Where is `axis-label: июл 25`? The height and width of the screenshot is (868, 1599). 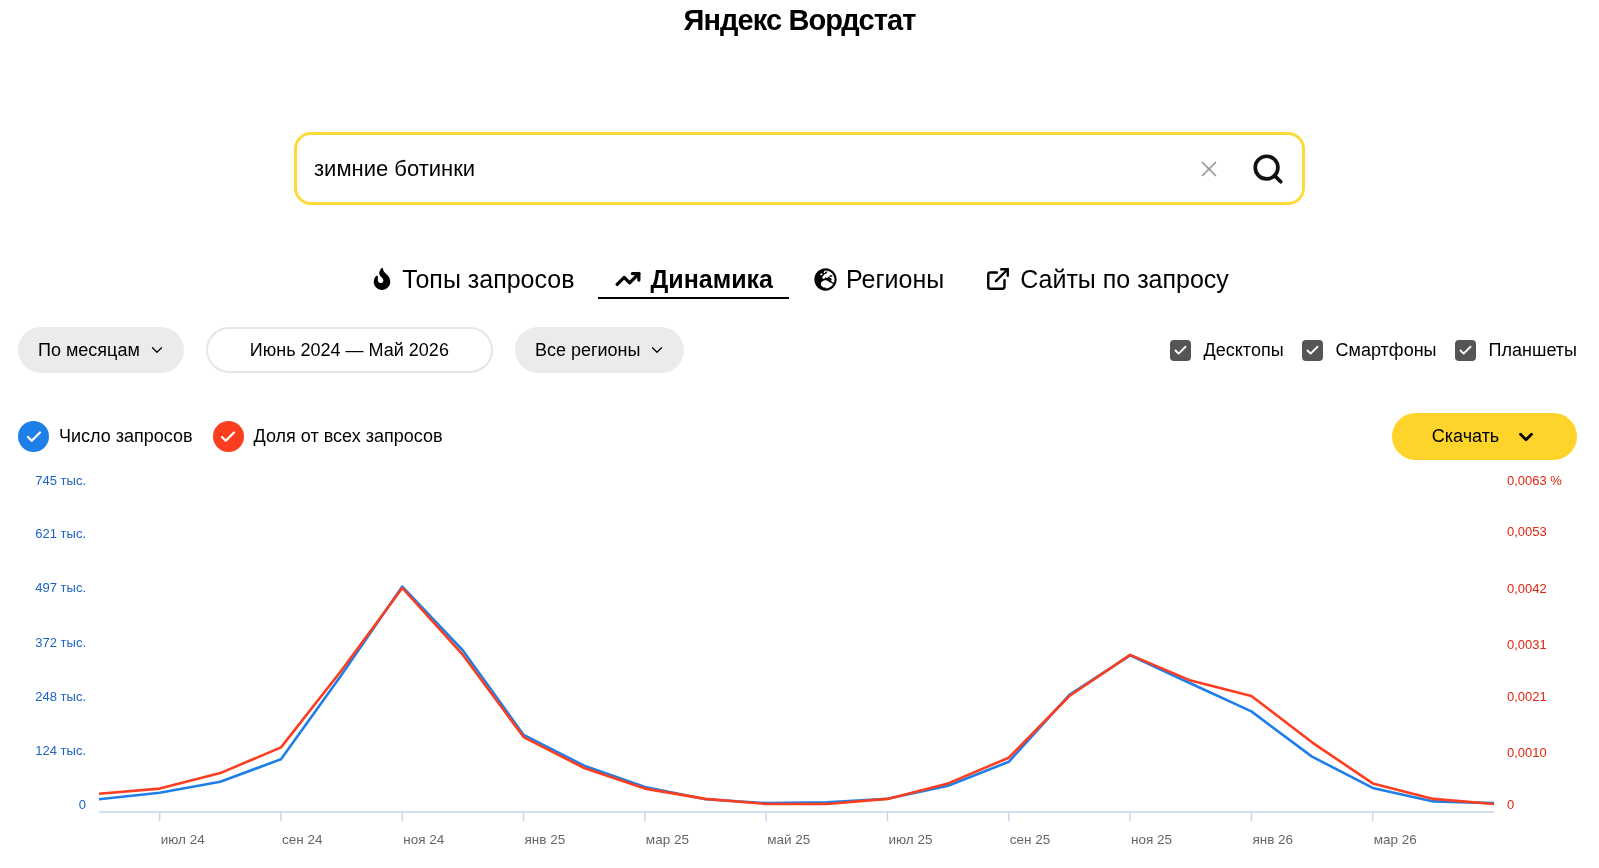
axis-label: июл 25 is located at coordinates (910, 839).